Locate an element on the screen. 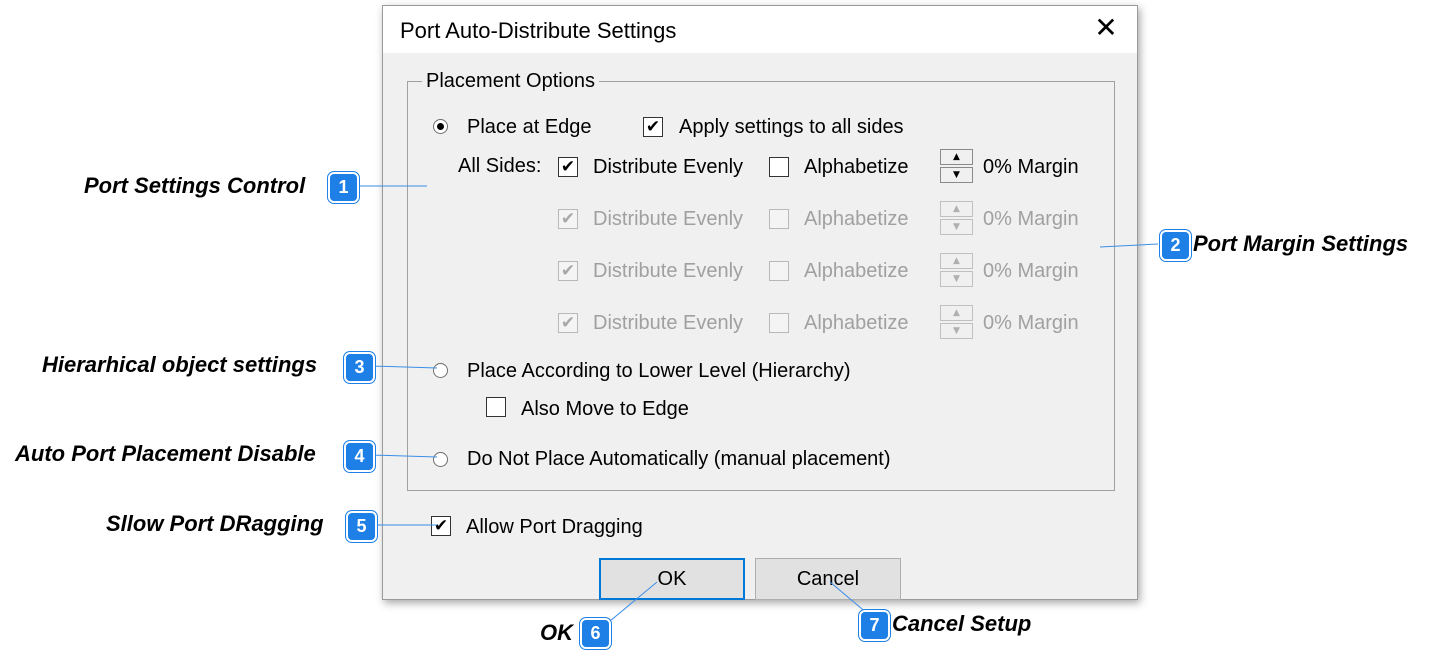 This screenshot has height=662, width=1439. callout-1-text: Port Settings Control is located at coordinates (195, 185).